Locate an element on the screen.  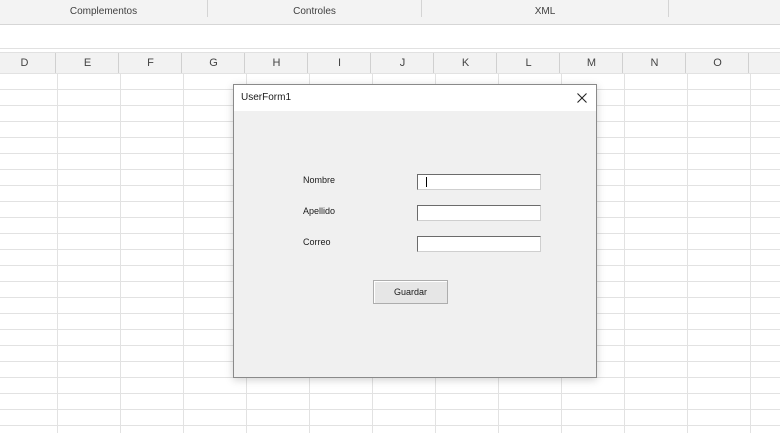
dialog-titlebar: UserForm1 is located at coordinates (415, 98).